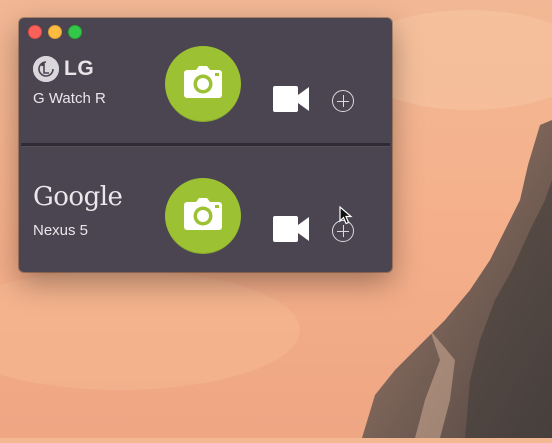 The image size is (552, 443). What do you see at coordinates (75, 32) in the screenshot?
I see `zoom-window-button` at bounding box center [75, 32].